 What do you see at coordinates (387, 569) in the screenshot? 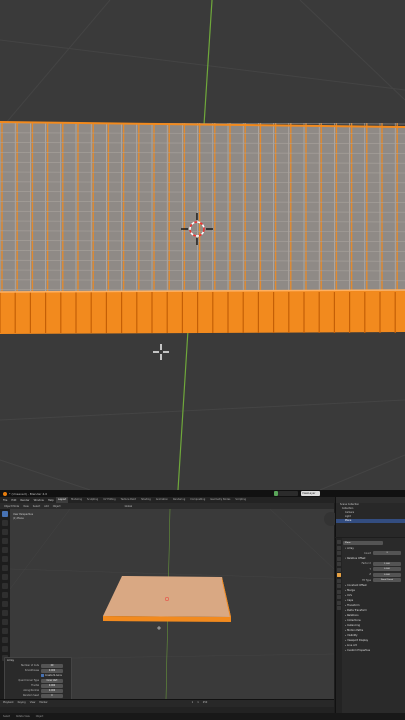
I see `factor-y-field: 0.000` at bounding box center [387, 569].